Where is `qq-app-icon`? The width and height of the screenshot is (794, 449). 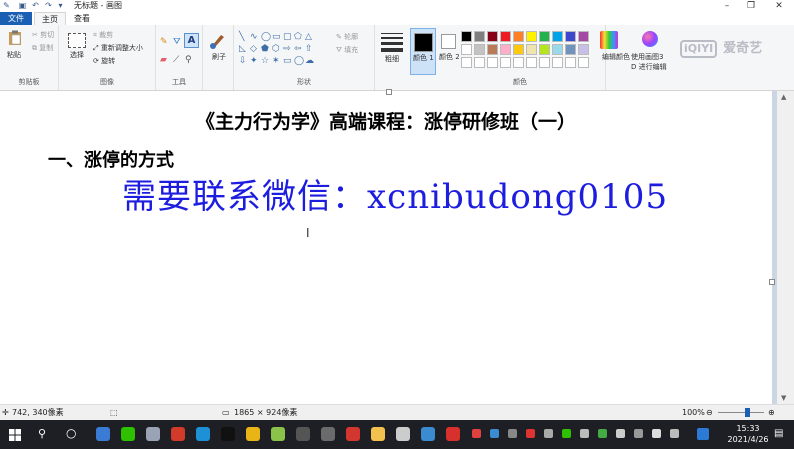 qq-app-icon is located at coordinates (228, 434).